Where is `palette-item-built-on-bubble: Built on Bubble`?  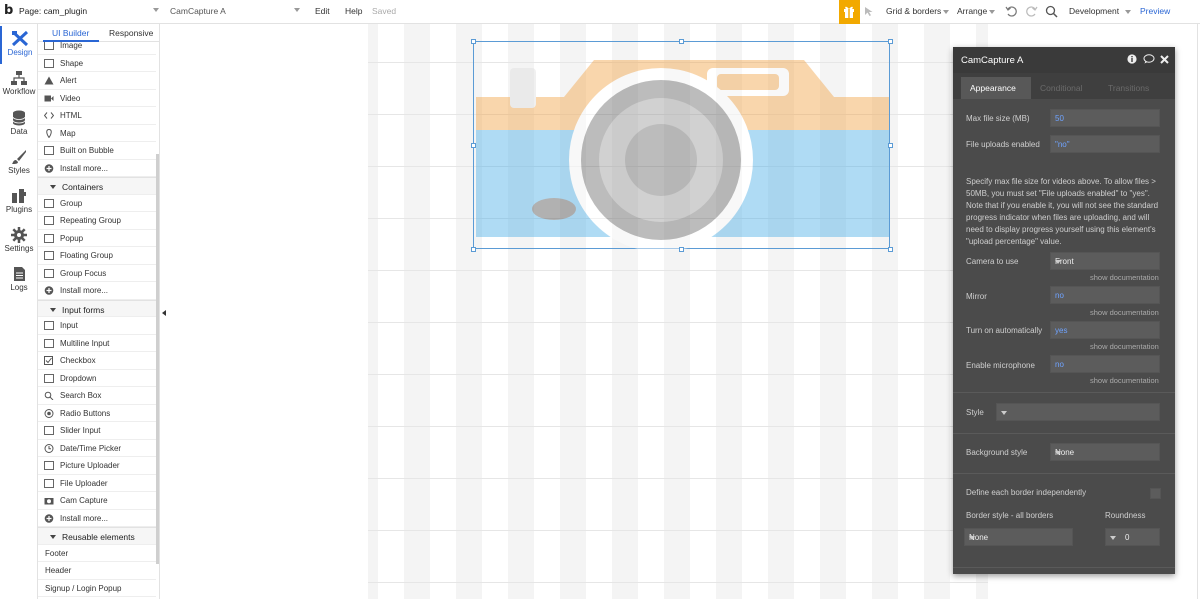 palette-item-built-on-bubble: Built on Bubble is located at coordinates (97, 151).